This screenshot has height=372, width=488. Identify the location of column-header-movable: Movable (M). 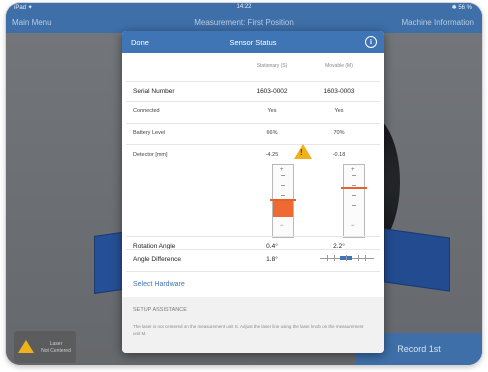
(339, 66).